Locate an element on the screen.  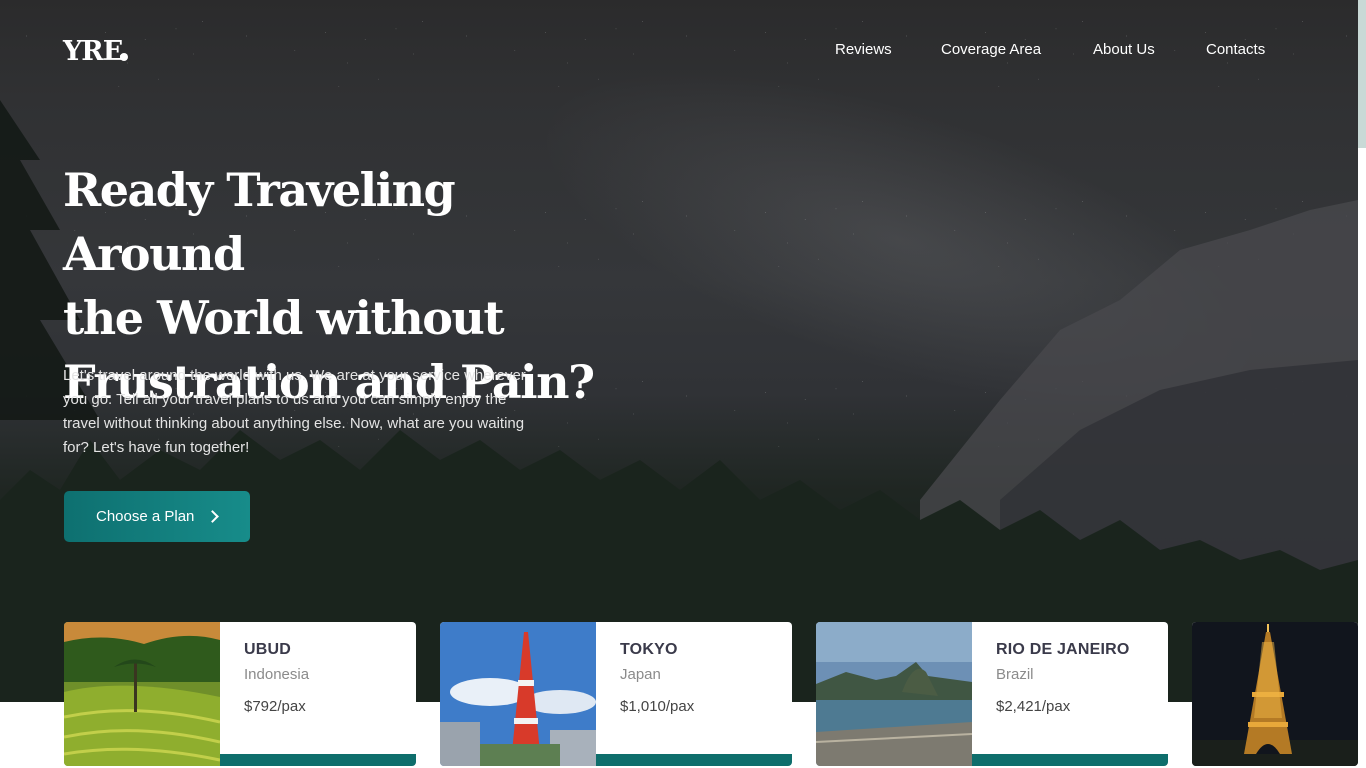
destination-card-paris is located at coordinates (1275, 694).